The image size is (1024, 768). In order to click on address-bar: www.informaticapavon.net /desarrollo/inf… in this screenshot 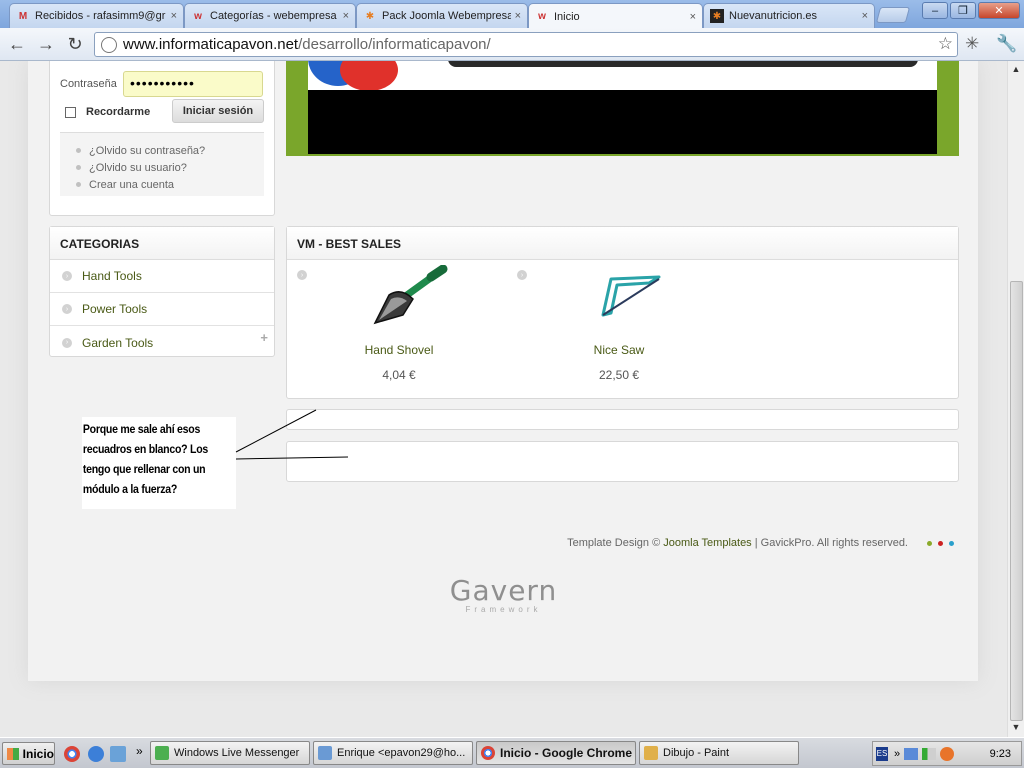, I will do `click(526, 44)`.